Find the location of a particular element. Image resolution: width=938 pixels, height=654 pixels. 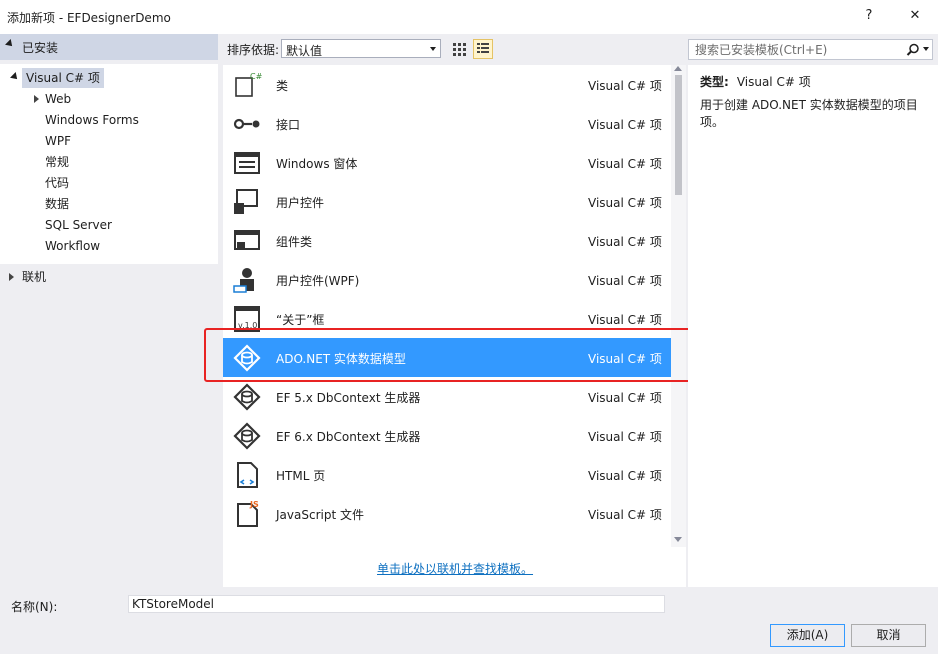

title-bar: 添加新项 - EFDesignerDemo ? ✕ is located at coordinates (469, 17).